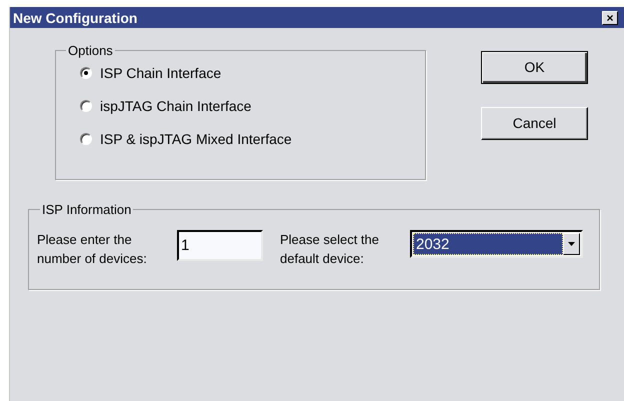  What do you see at coordinates (92, 249) in the screenshot?
I see `field-label: Please enter the number of devices:` at bounding box center [92, 249].